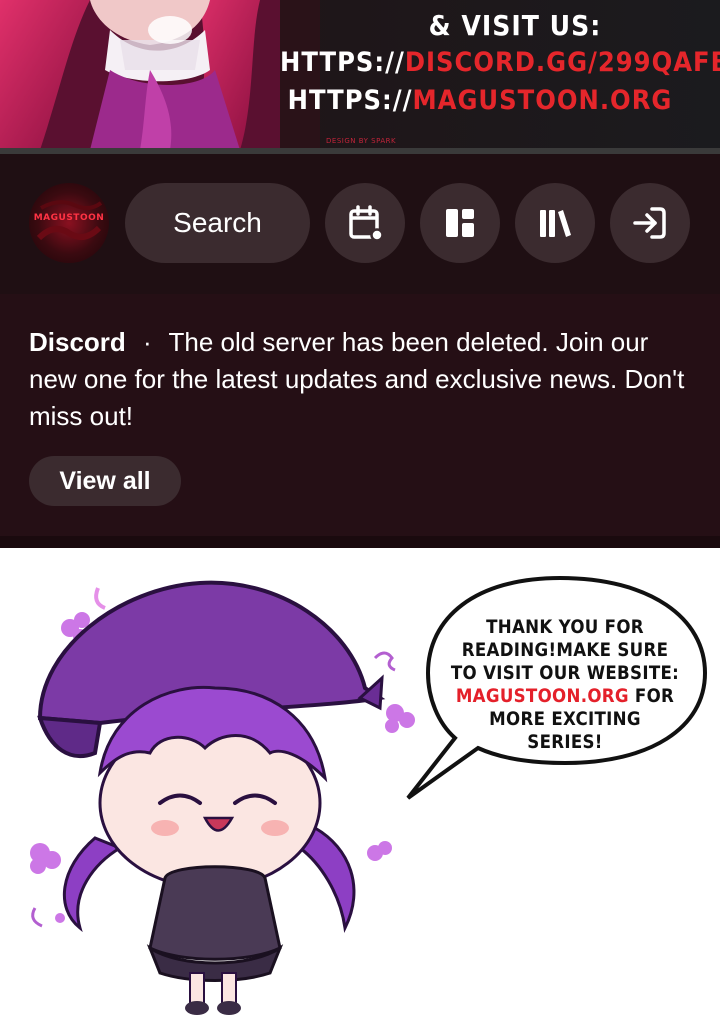  I want to click on design-credit: DESIGN BY SPARK, so click(361, 141).